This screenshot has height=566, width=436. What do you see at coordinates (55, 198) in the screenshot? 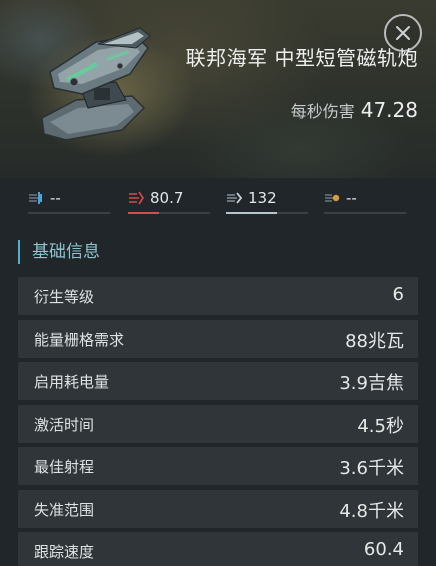
I see `em-damage-value: --` at bounding box center [55, 198].